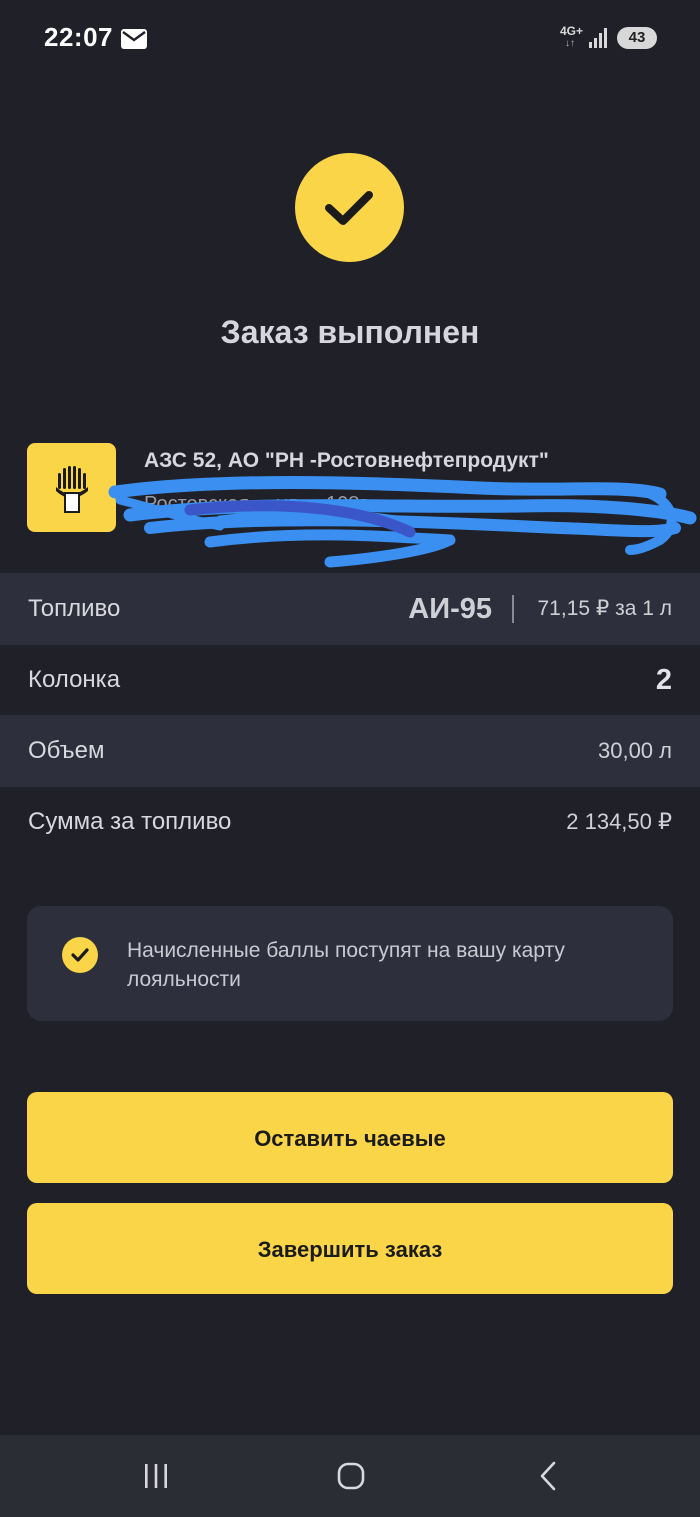  What do you see at coordinates (78, 37) in the screenshot?
I see `status-time: 22:07` at bounding box center [78, 37].